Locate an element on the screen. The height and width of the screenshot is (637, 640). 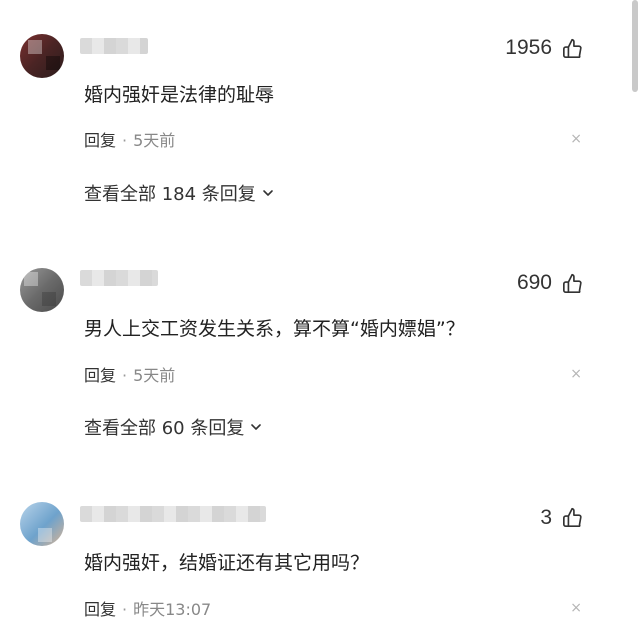
comment-meta: 回复 · 昨天13:07 is located at coordinates (147, 608).